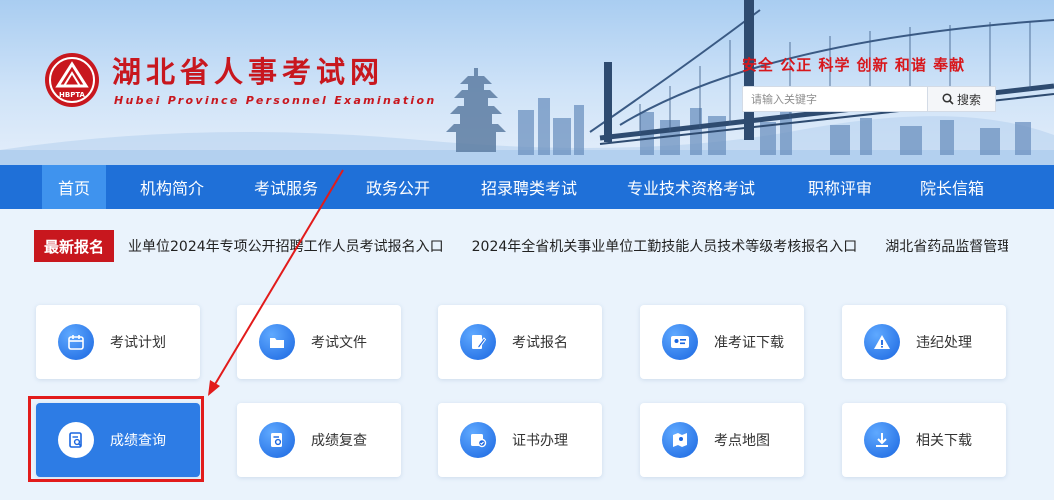 The height and width of the screenshot is (500, 1054). Describe the element at coordinates (286, 187) in the screenshot. I see `nav-item-exam-service: 考试服务` at that location.